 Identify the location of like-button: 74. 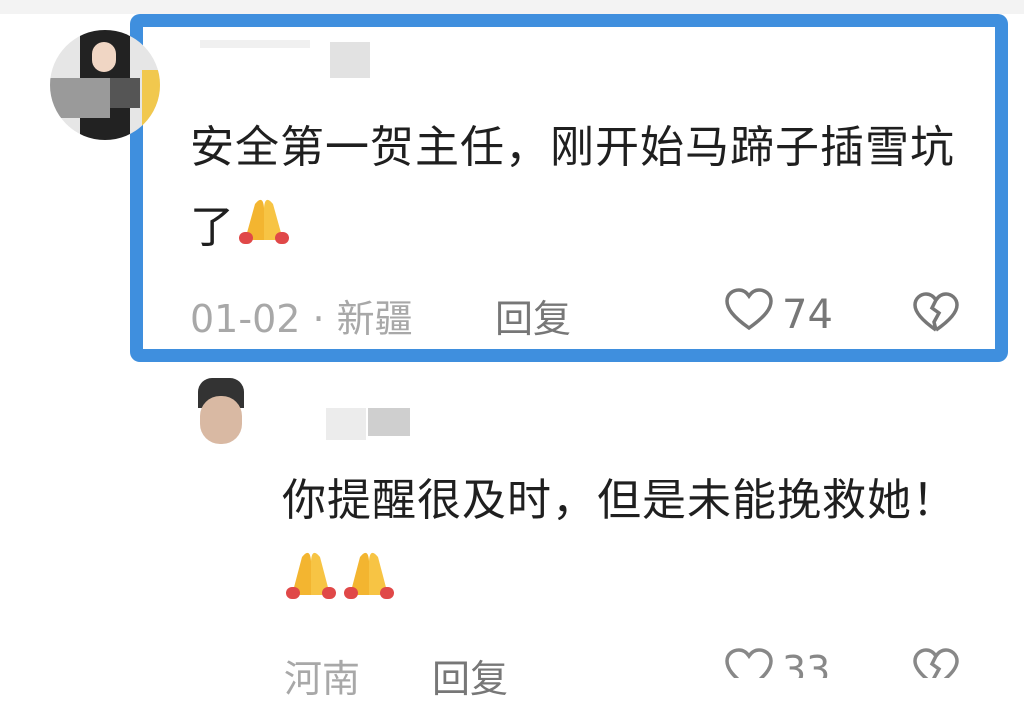
(778, 315).